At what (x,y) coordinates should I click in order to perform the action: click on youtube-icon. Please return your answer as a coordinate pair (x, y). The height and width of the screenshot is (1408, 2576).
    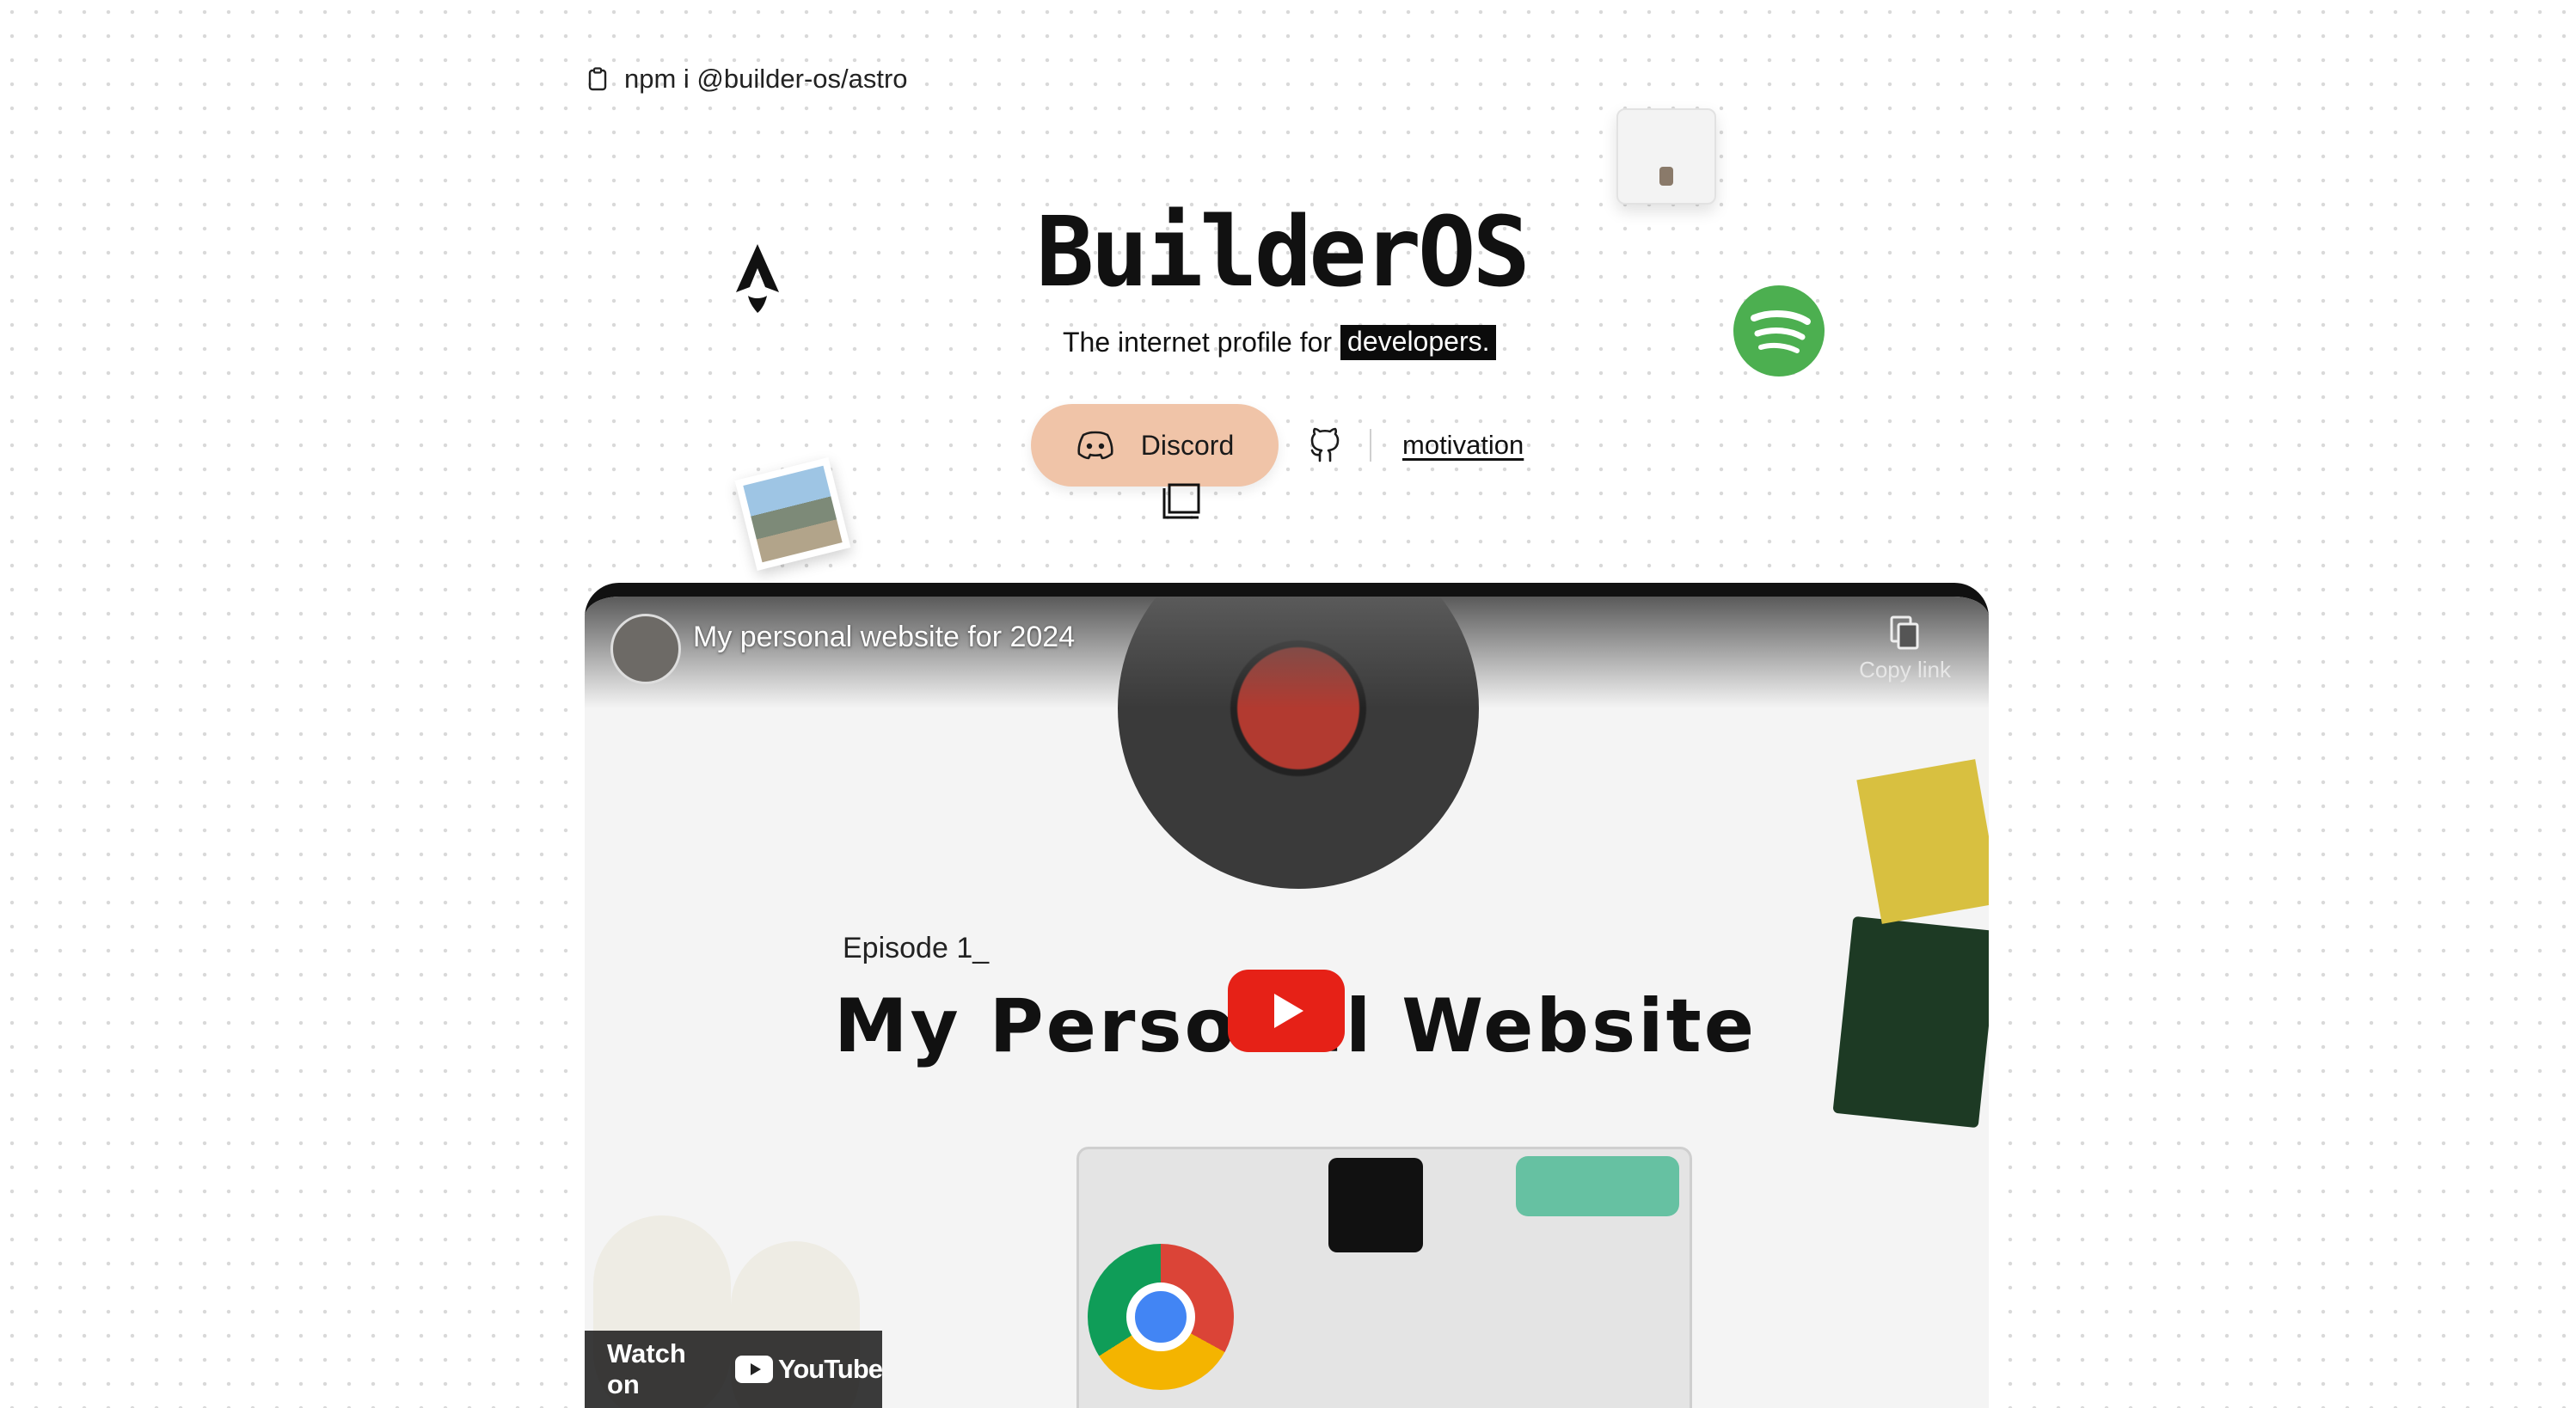
    Looking at the image, I should click on (754, 1369).